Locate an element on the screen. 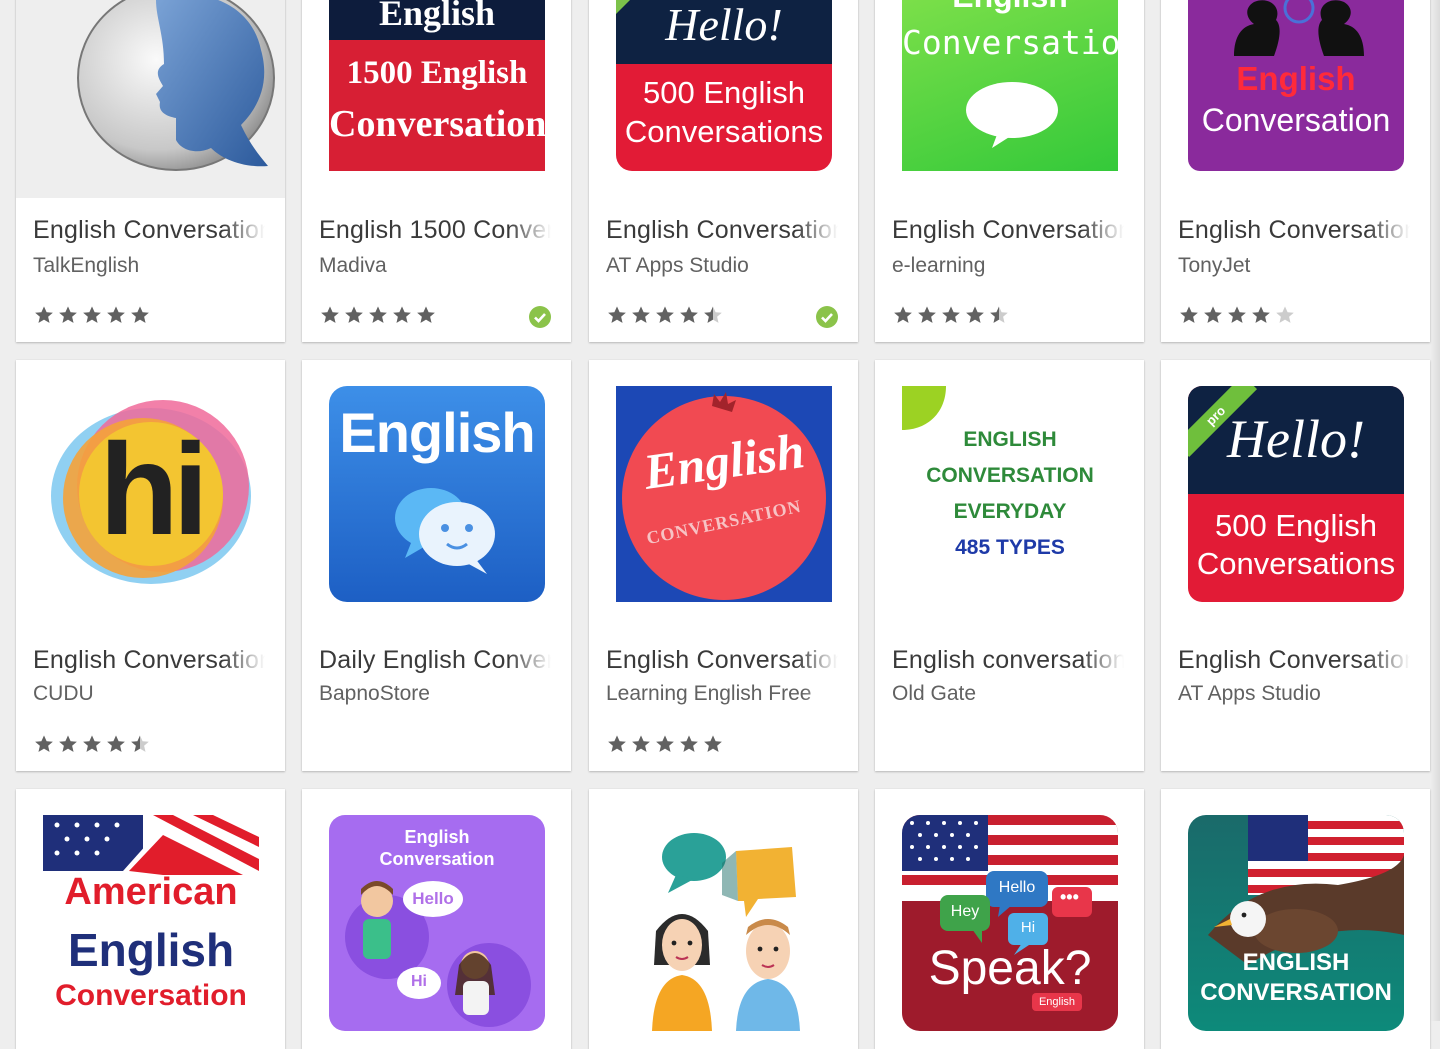 The width and height of the screenshot is (1440, 1049). app-title: English conversation is located at coordinates (1008, 660).